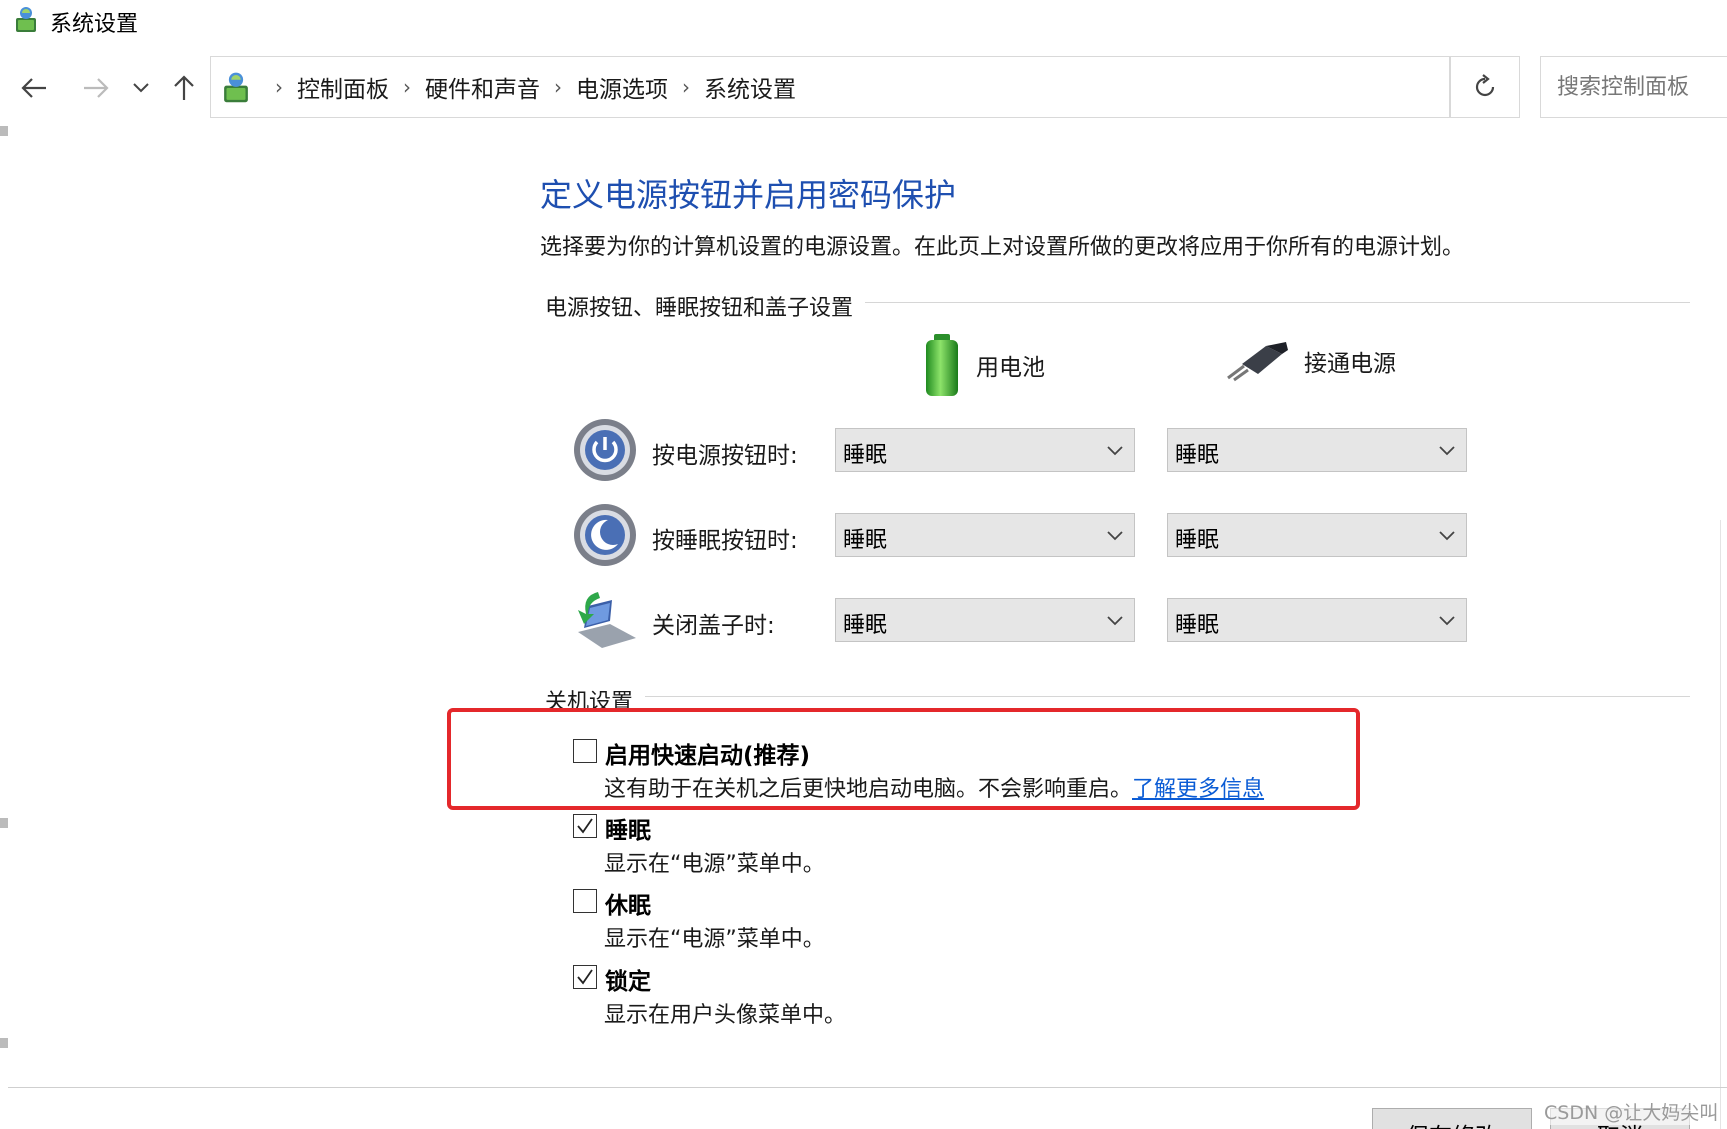  I want to click on up-button, so click(184, 88).